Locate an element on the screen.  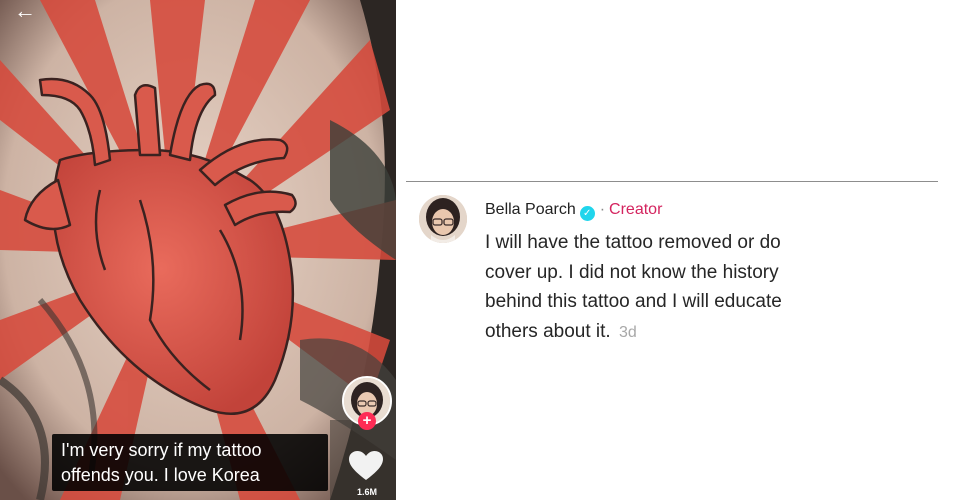
caption-line: I'm very sorry if my tattoo is located at coordinates (161, 450).